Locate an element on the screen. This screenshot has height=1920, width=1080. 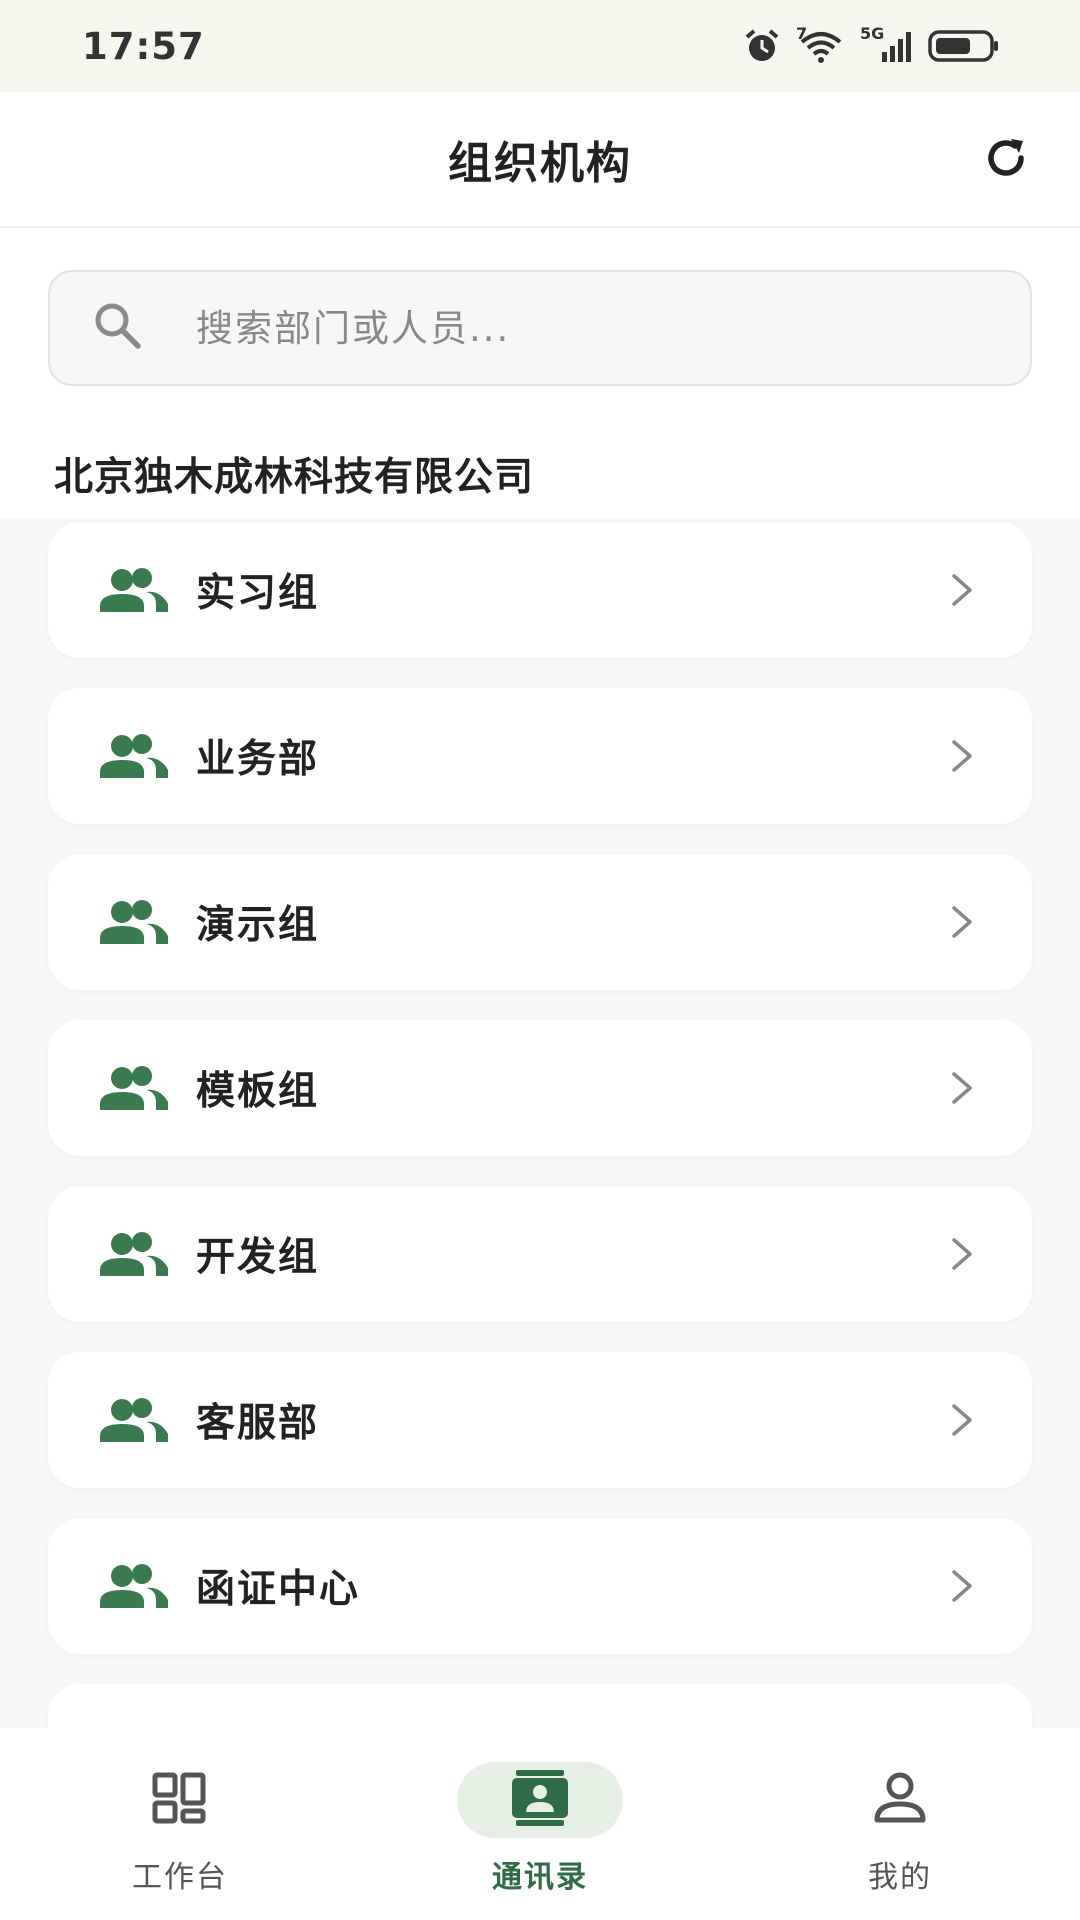
department-item: 实习组 is located at coordinates (540, 590).